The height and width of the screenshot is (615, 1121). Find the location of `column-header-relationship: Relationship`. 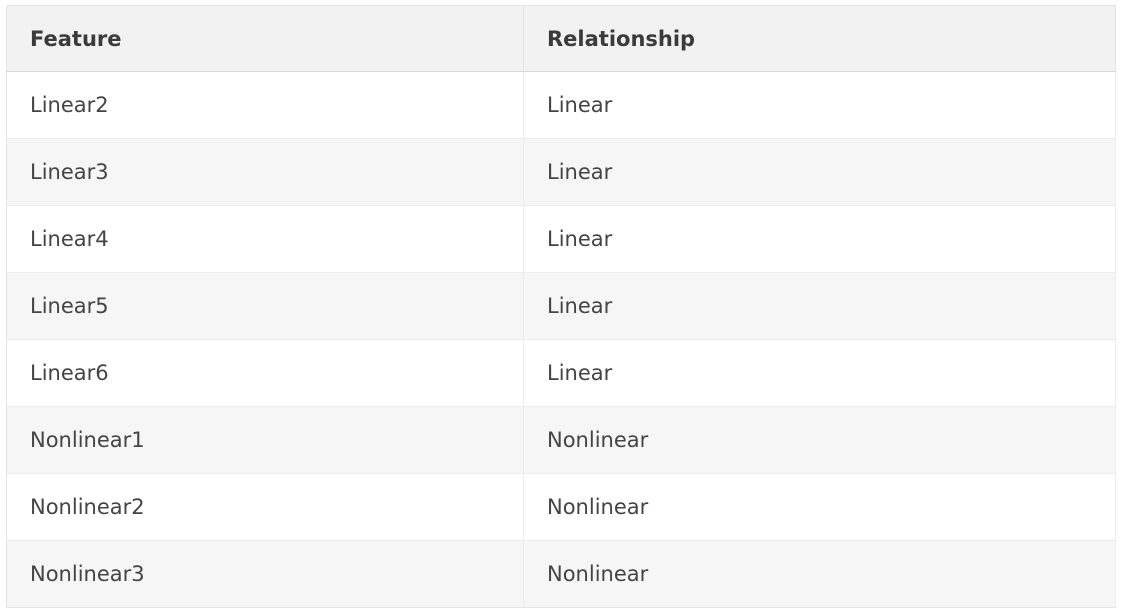

column-header-relationship: Relationship is located at coordinates (819, 38).